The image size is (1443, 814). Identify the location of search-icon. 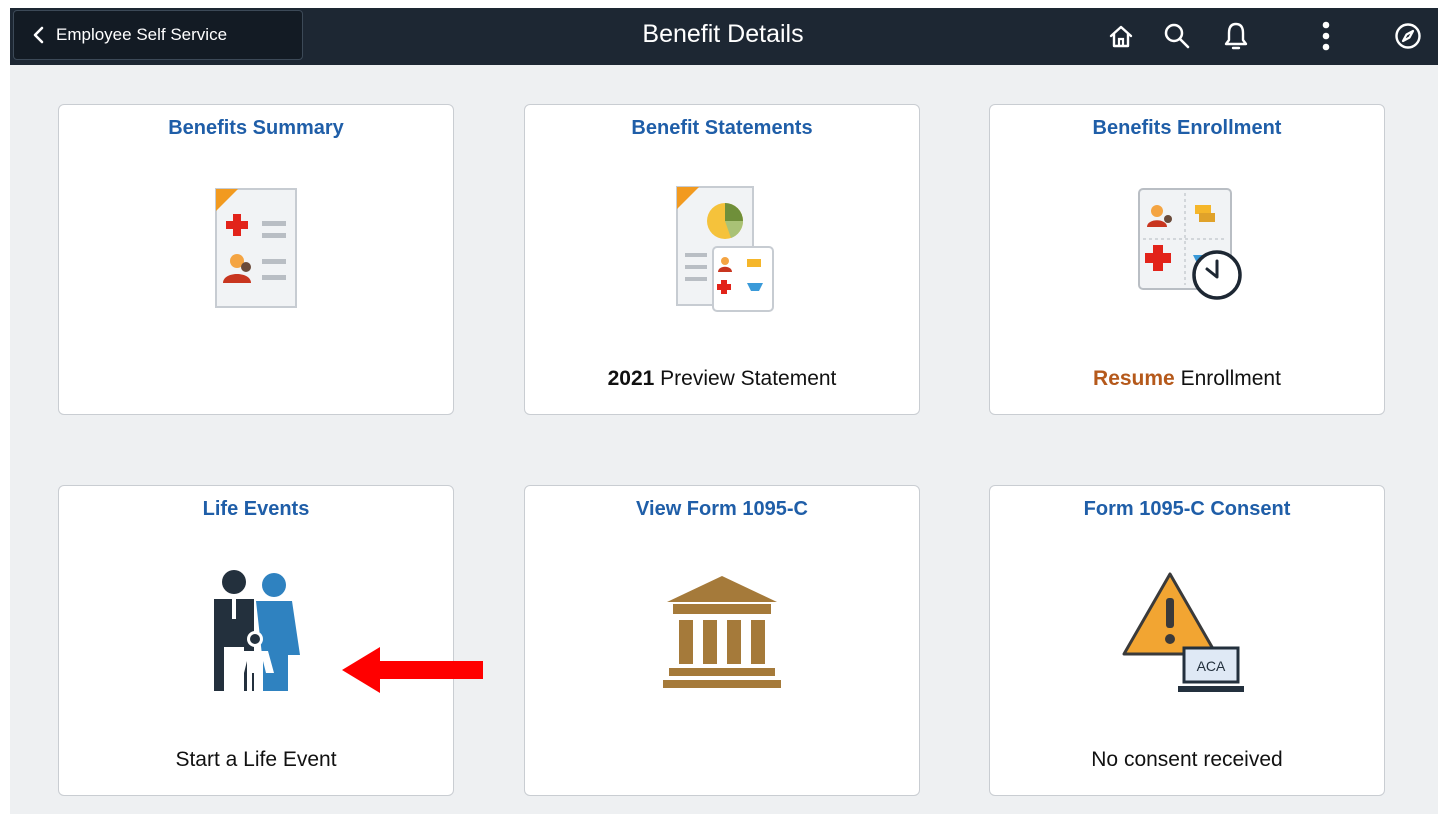
(1177, 36).